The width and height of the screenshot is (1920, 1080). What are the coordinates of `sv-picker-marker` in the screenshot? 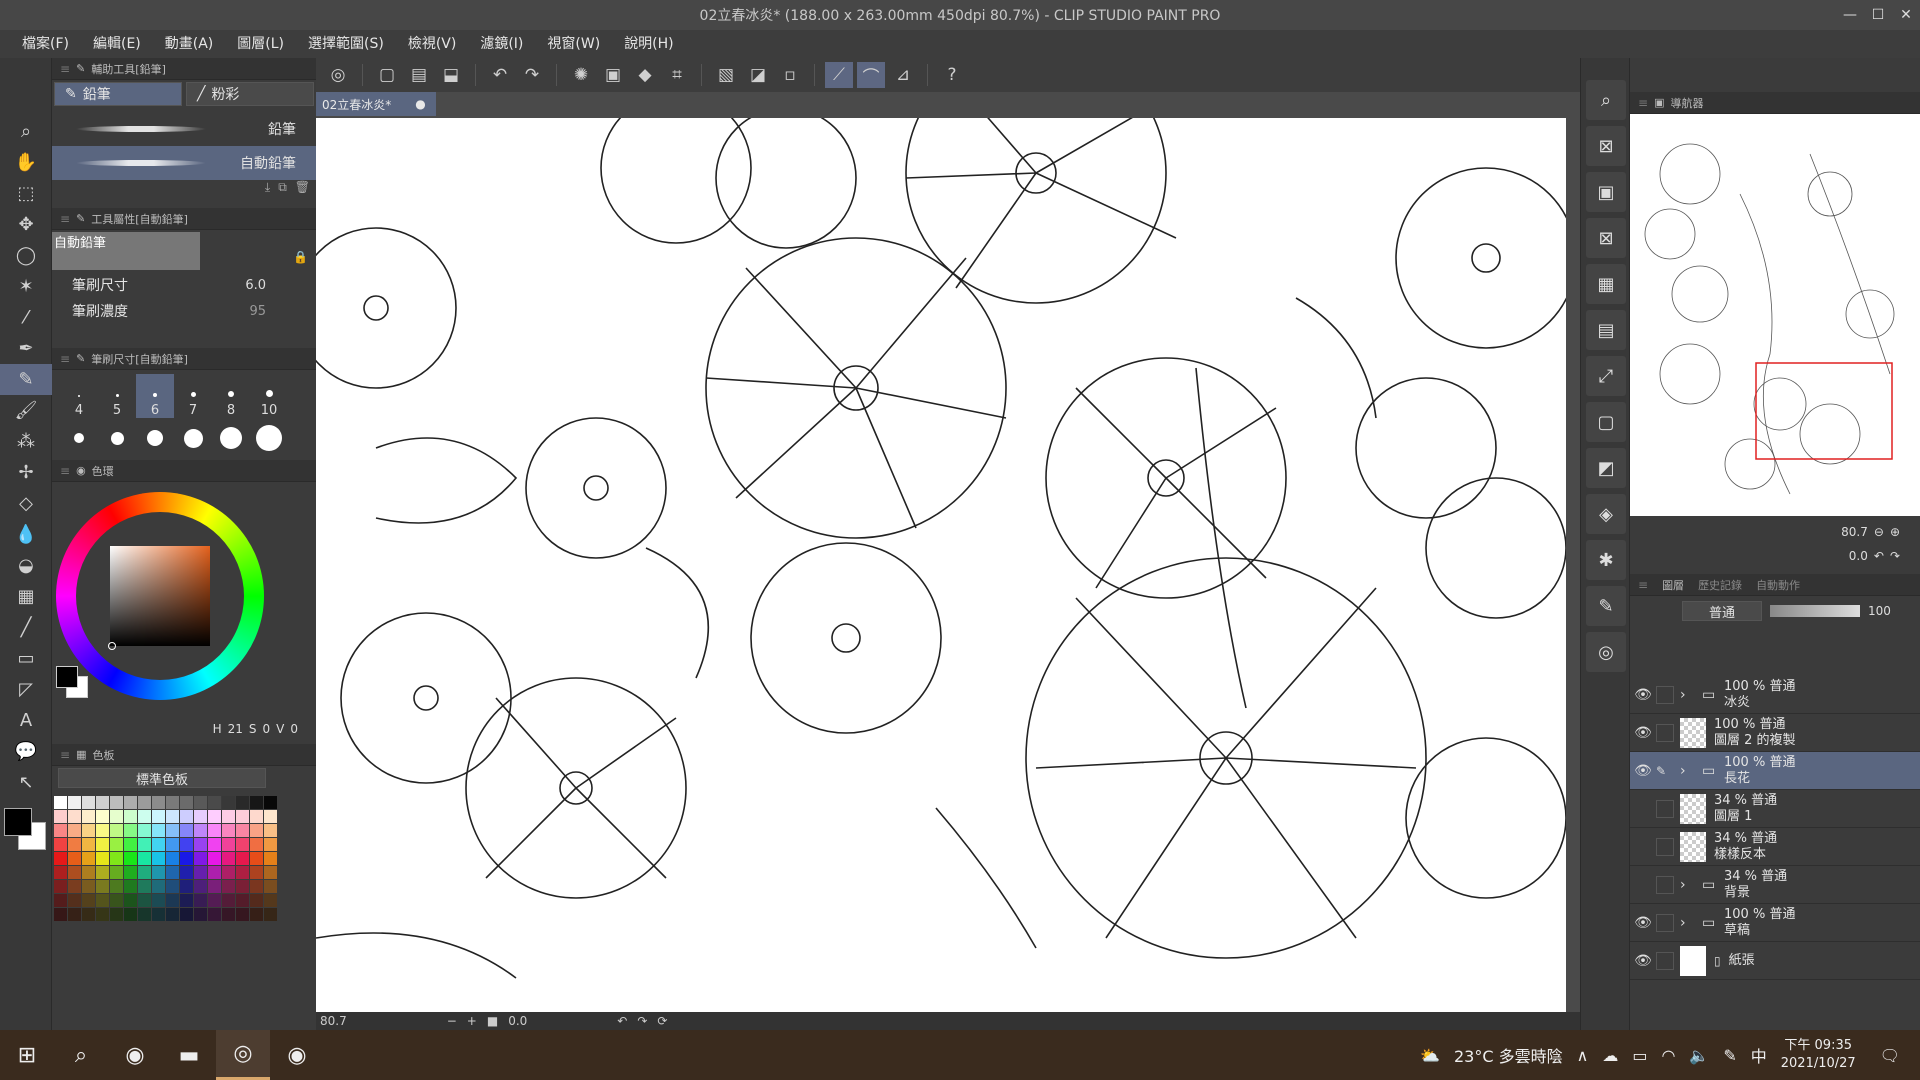 It's located at (112, 646).